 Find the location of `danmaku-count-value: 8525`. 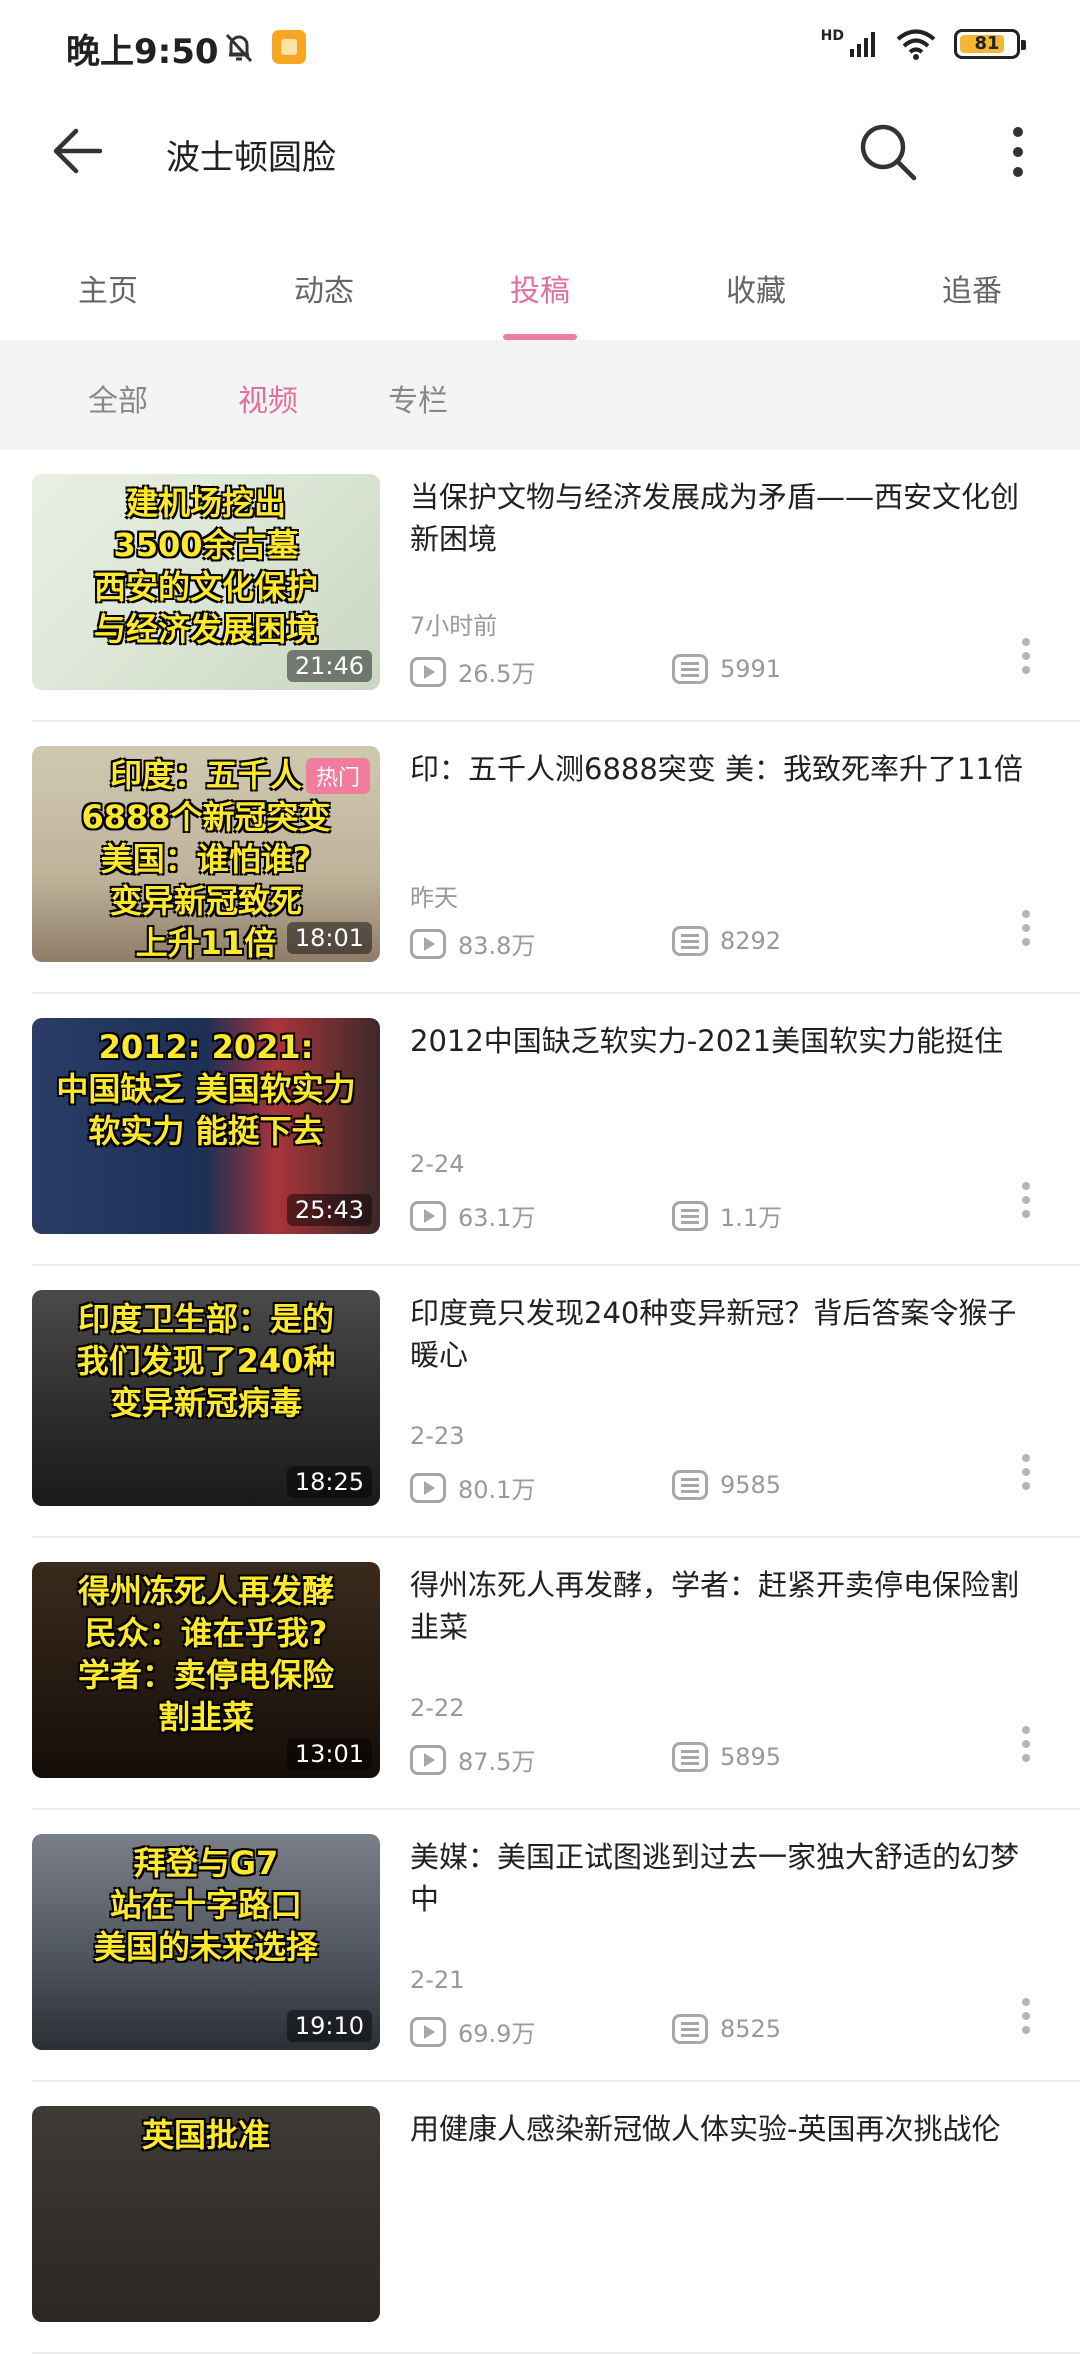

danmaku-count-value: 8525 is located at coordinates (751, 2029).